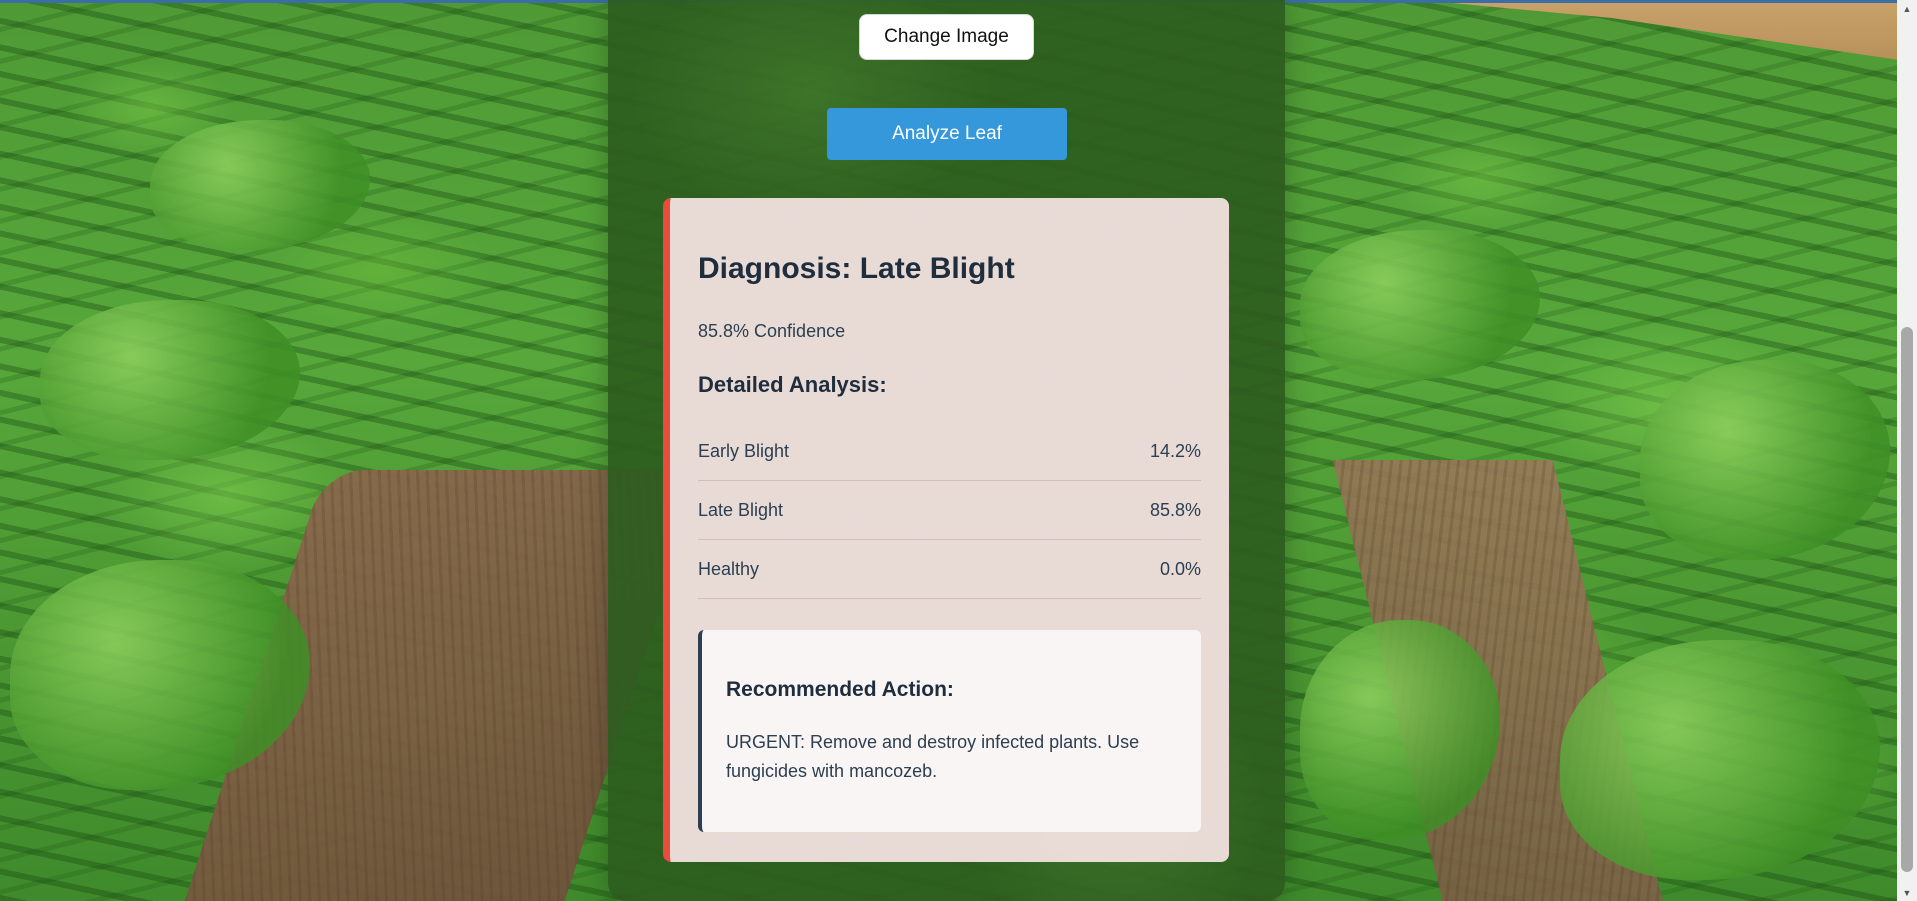 The height and width of the screenshot is (901, 1917). I want to click on probability-value: 85.8%, so click(1175, 509).